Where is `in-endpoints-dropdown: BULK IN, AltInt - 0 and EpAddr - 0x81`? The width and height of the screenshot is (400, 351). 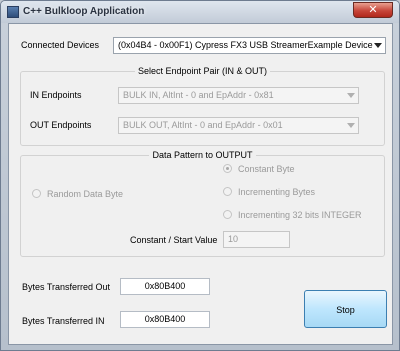 in-endpoints-dropdown: BULK IN, AltInt - 0 and EpAddr - 0x81 is located at coordinates (238, 95).